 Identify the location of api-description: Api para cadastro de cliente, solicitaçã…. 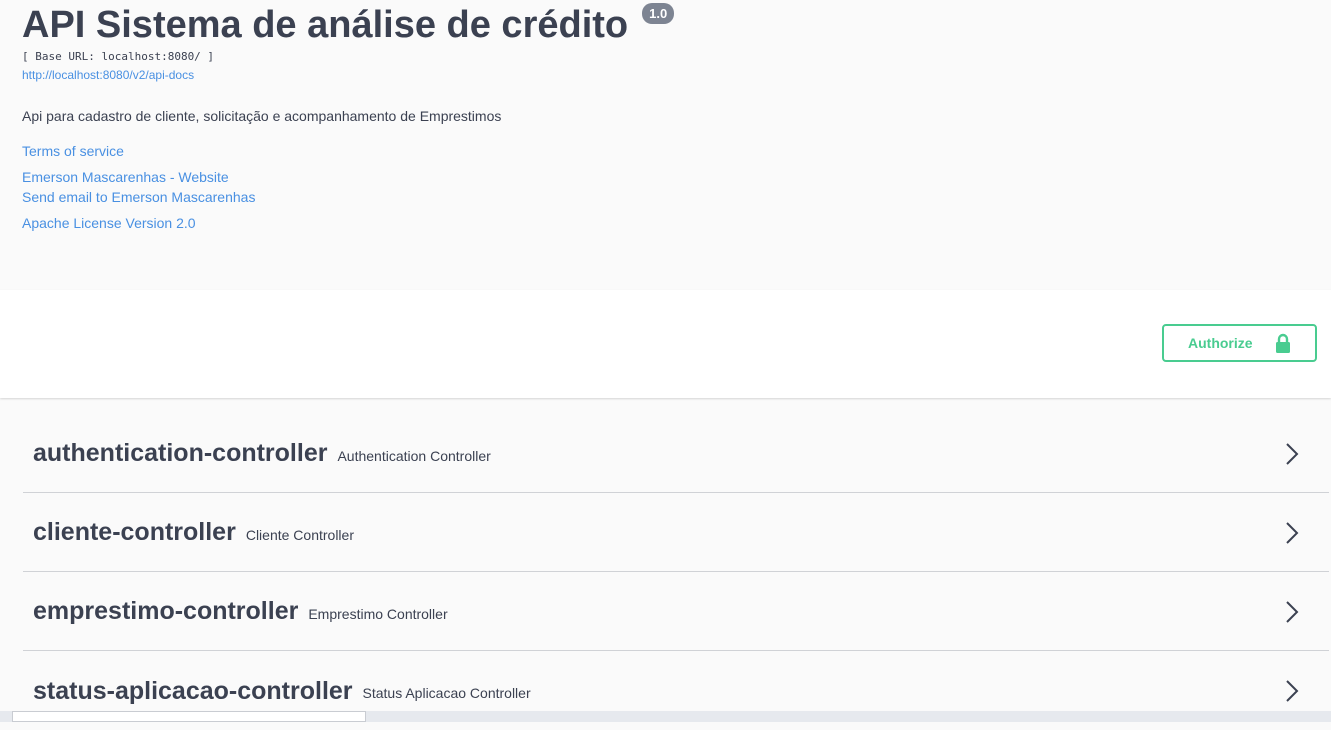
(262, 116).